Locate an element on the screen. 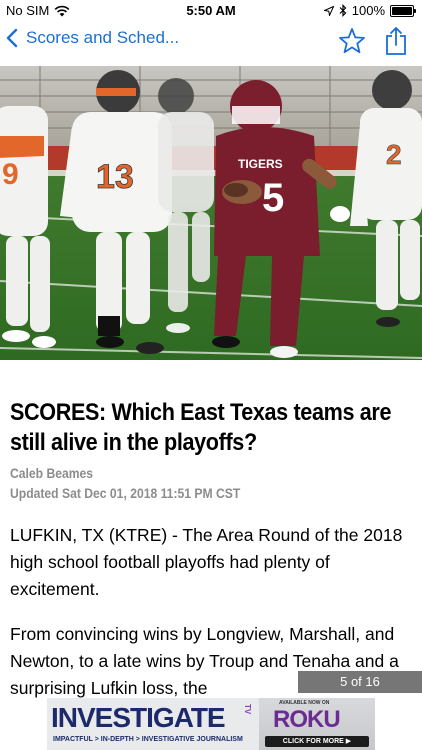 The width and height of the screenshot is (422, 750). ad-roku-panel: AVAILABLE NOW ON ROKU CLICK FOR MORE ▶ is located at coordinates (317, 724).